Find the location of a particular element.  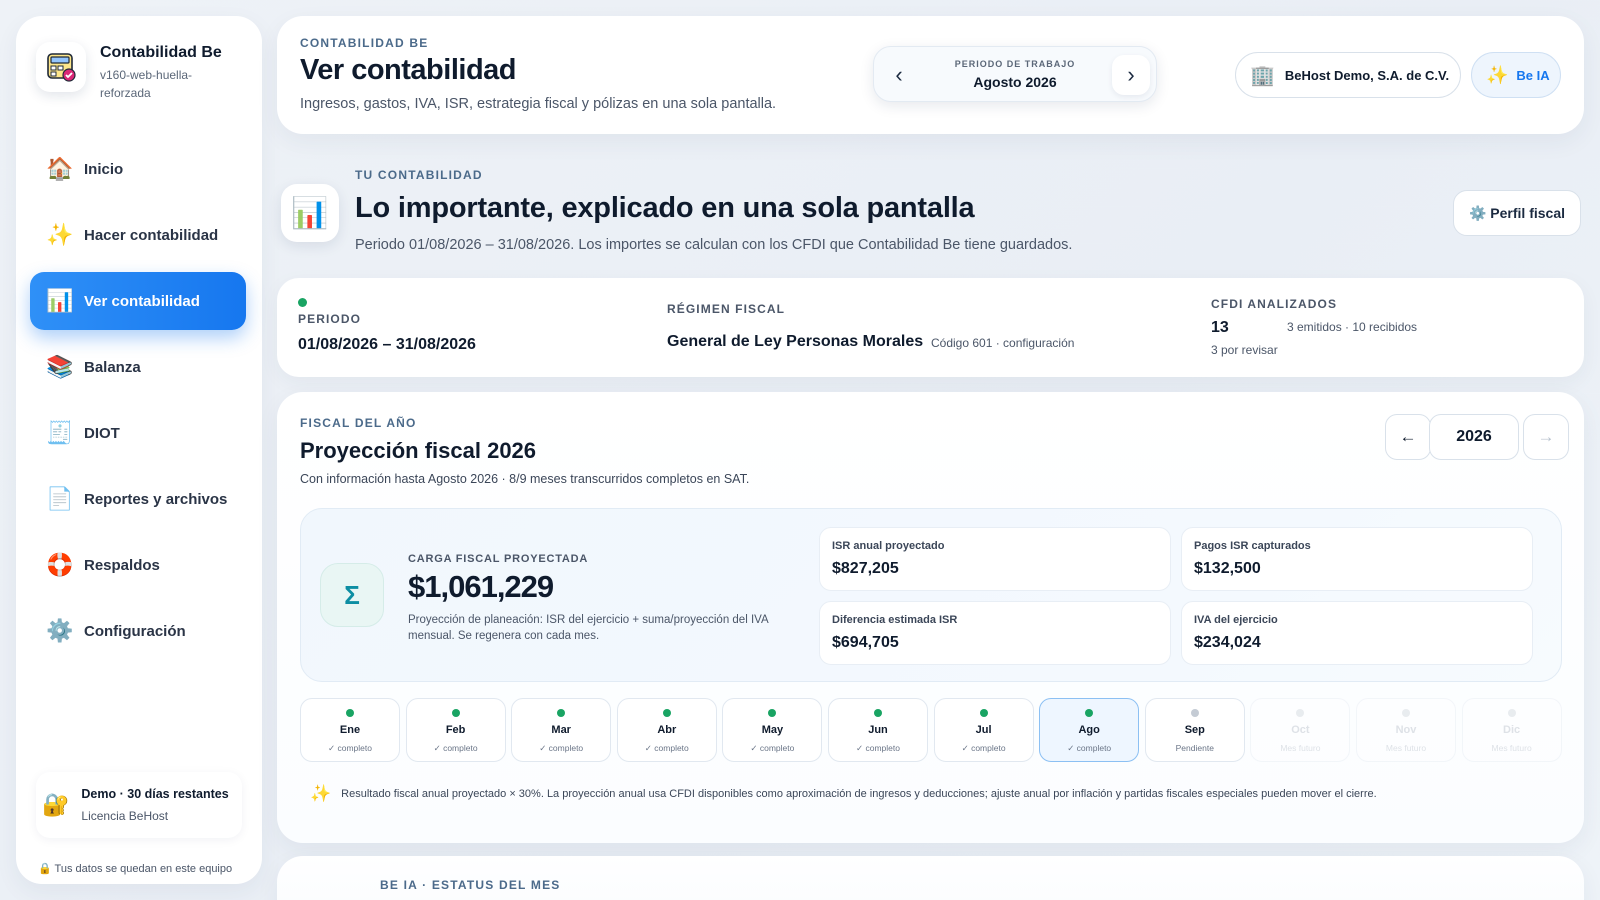

sidebar-item-respaldos: 🛟 Respaldos is located at coordinates (138, 565).